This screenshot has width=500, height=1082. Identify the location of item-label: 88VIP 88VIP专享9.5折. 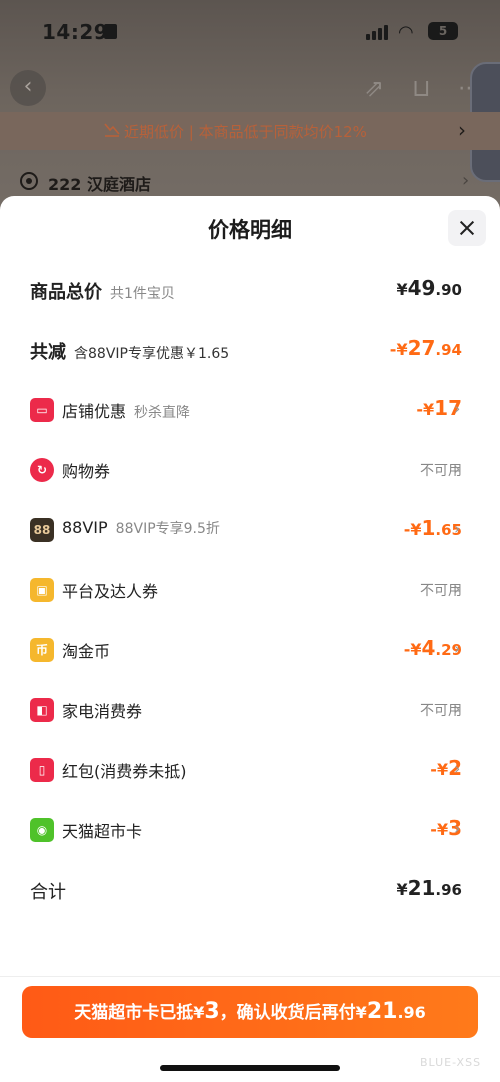
(141, 527).